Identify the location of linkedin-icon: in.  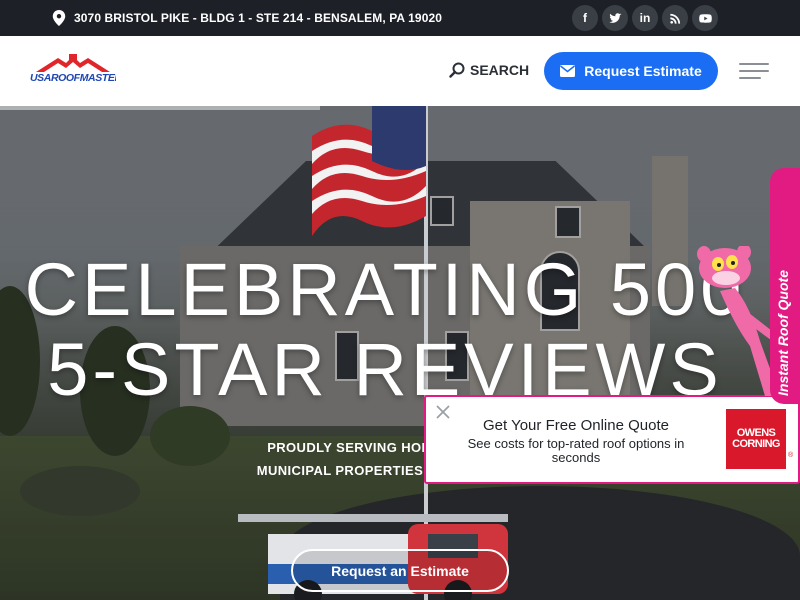
(645, 18).